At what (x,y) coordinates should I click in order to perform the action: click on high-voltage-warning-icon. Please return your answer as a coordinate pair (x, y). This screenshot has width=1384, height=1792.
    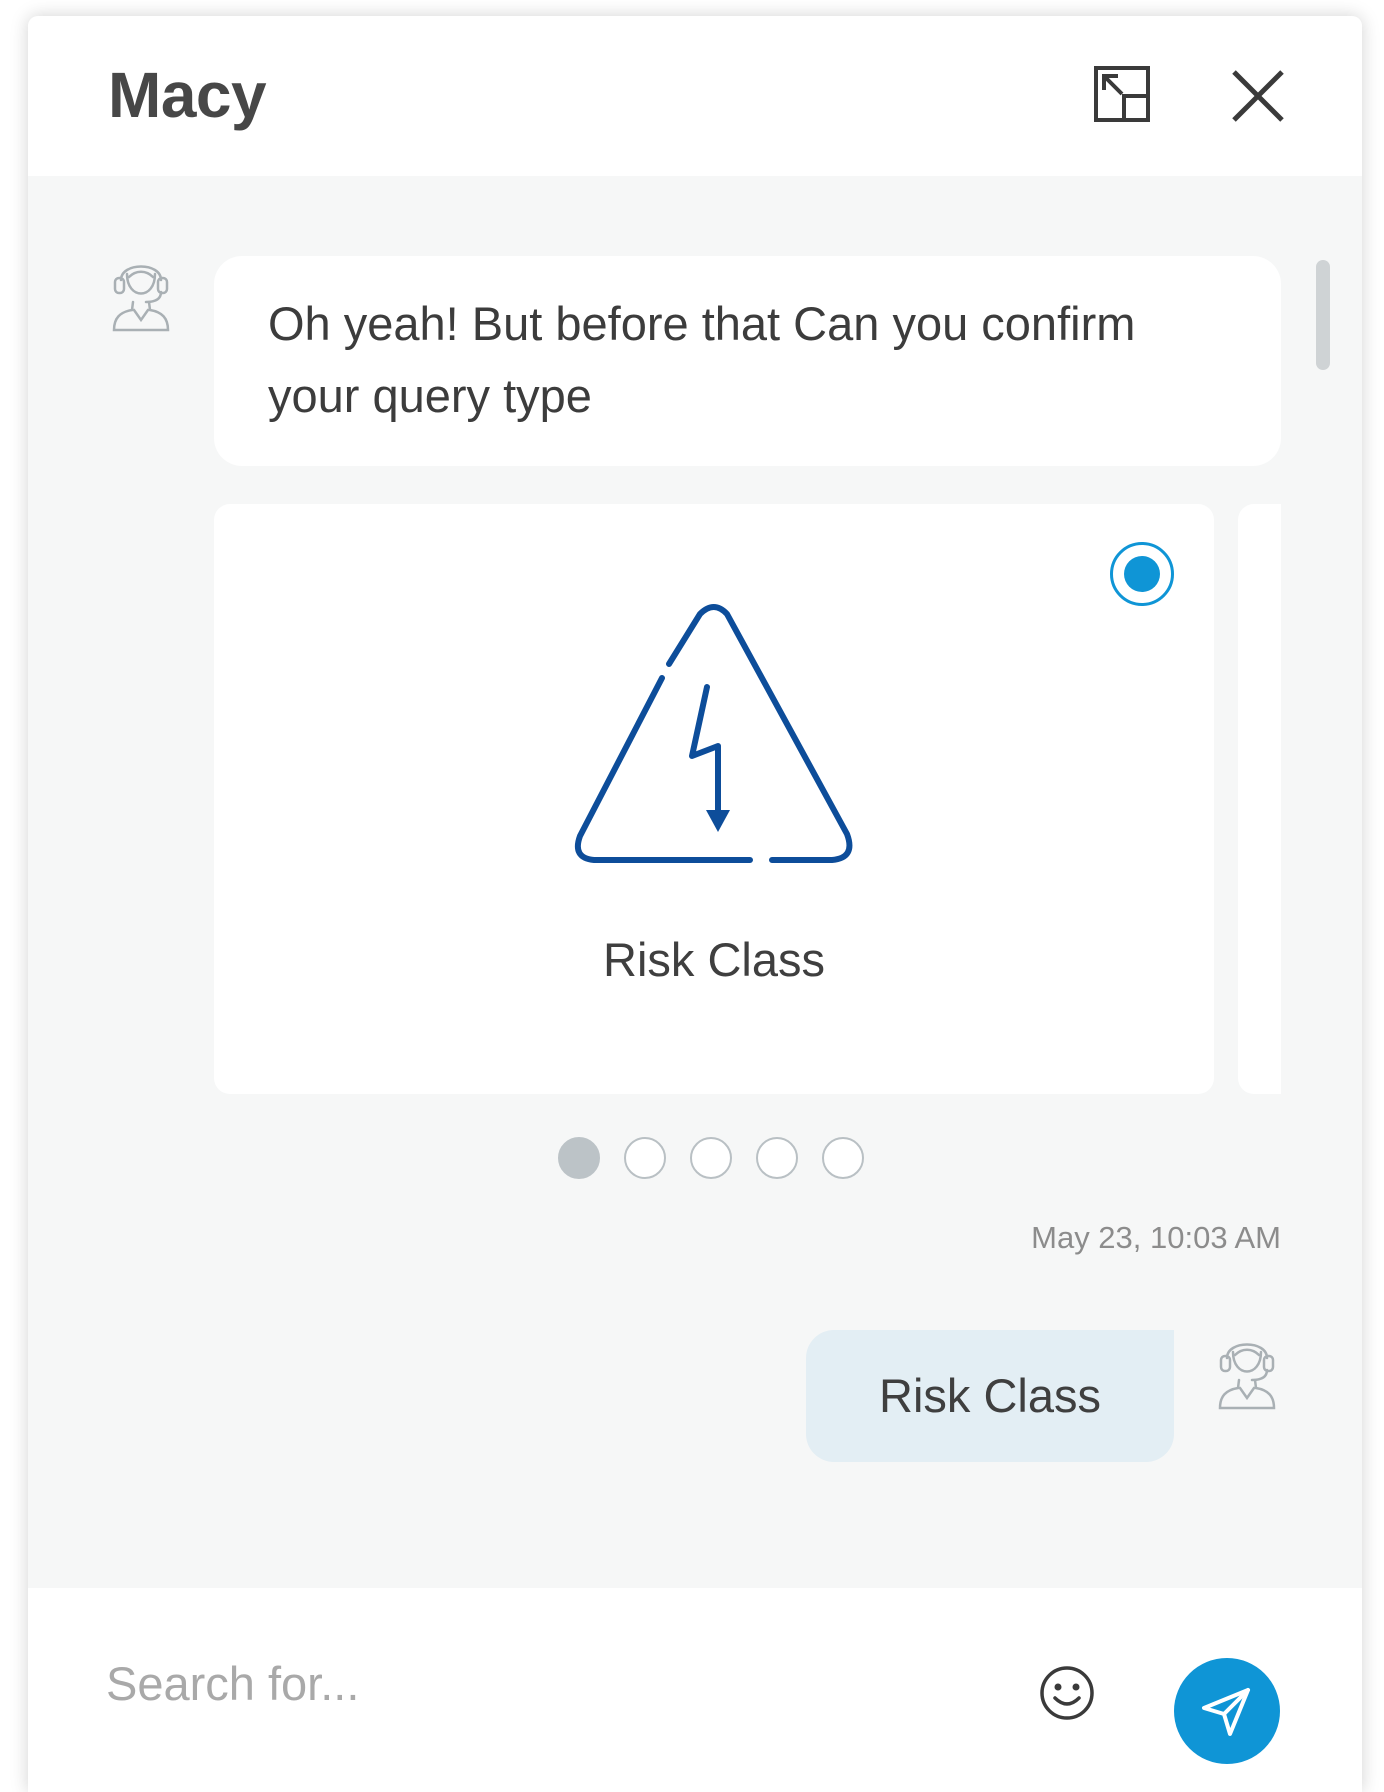
    Looking at the image, I should click on (713, 733).